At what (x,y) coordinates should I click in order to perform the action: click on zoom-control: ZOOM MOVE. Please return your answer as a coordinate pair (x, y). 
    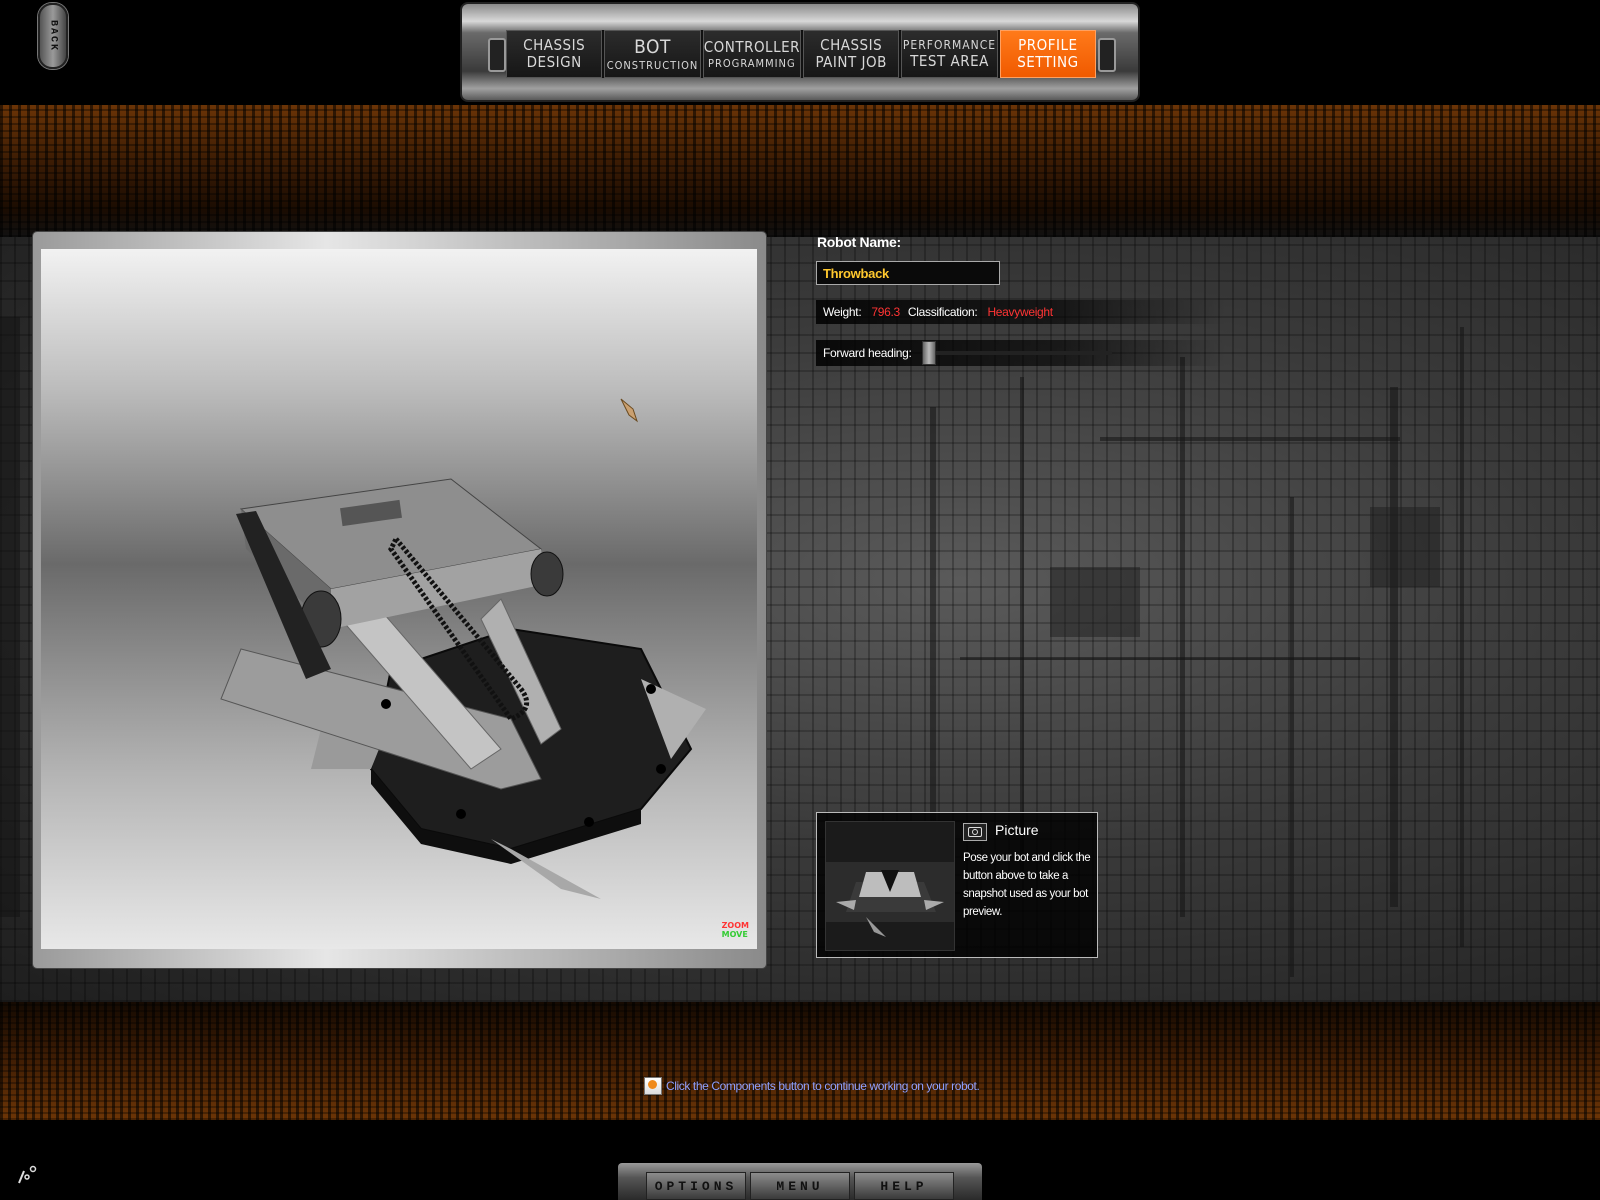
    Looking at the image, I should click on (735, 930).